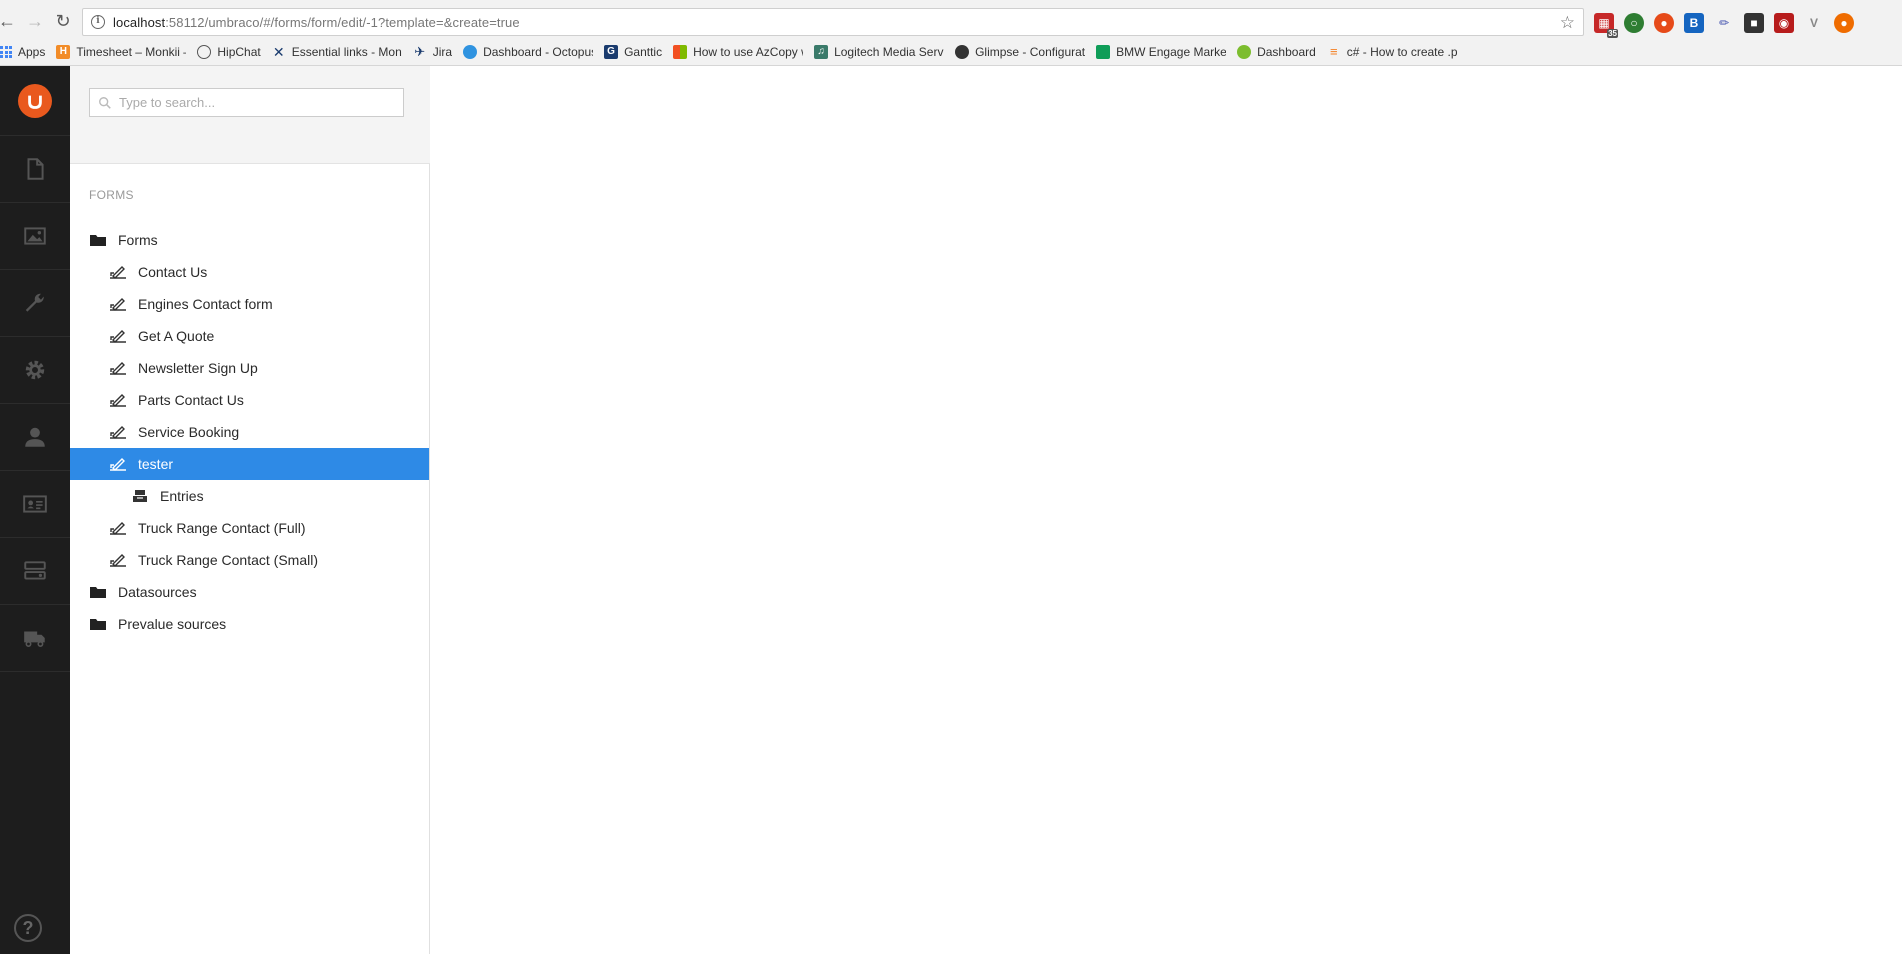 This screenshot has height=954, width=1902. I want to click on green-extension-icon: ○, so click(1634, 23).